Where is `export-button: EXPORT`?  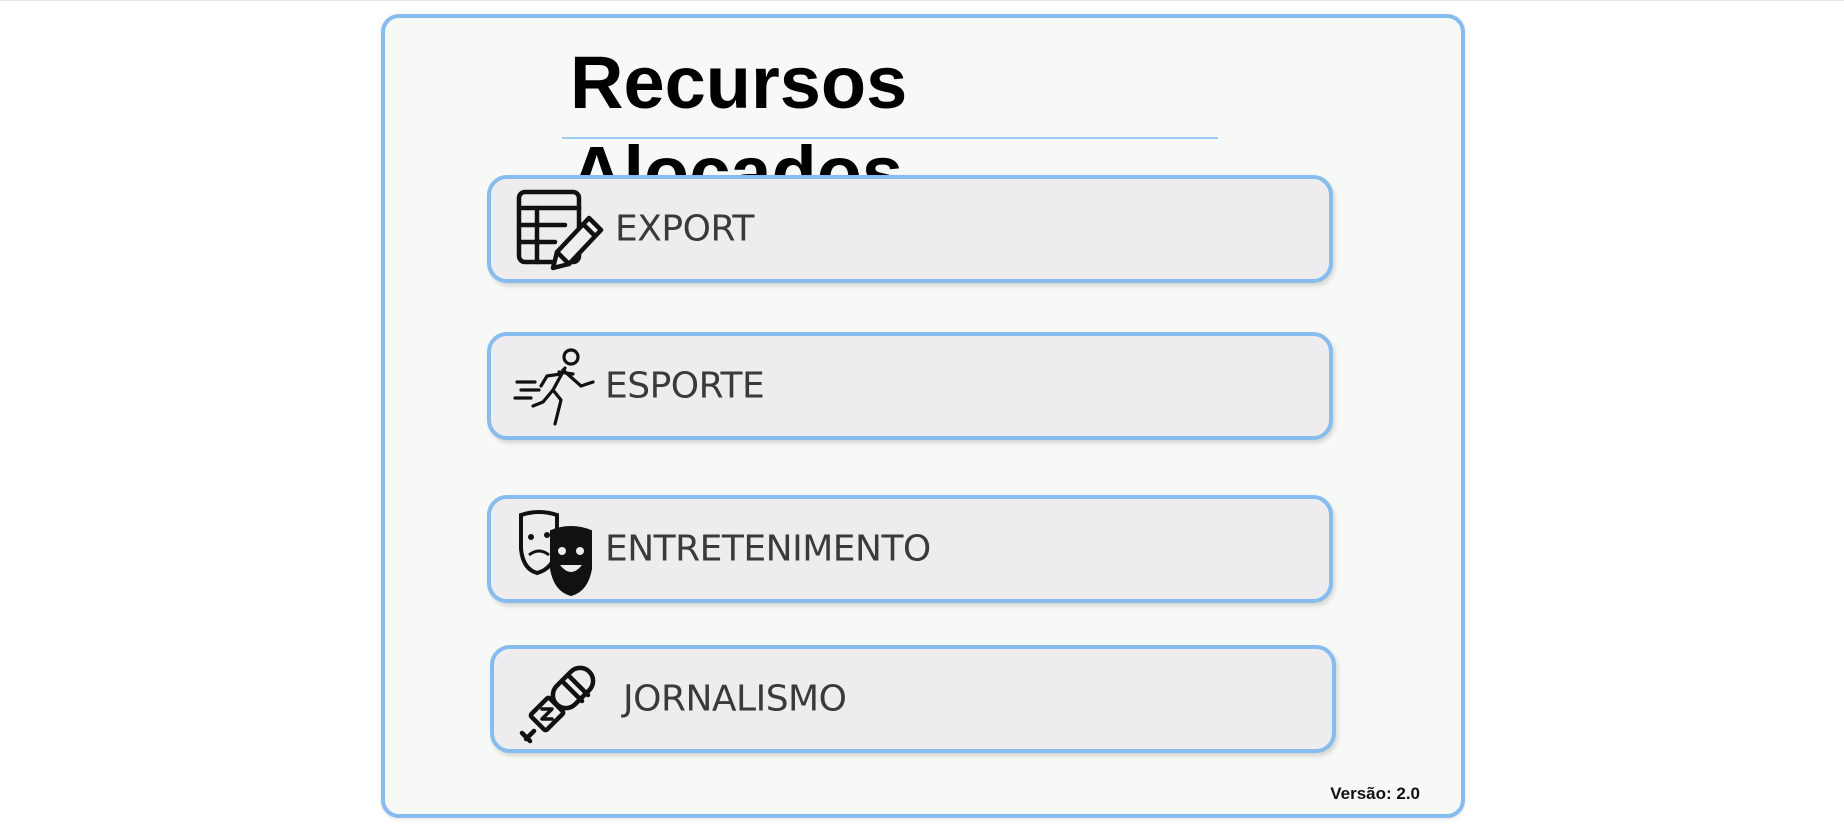
export-button: EXPORT is located at coordinates (910, 229).